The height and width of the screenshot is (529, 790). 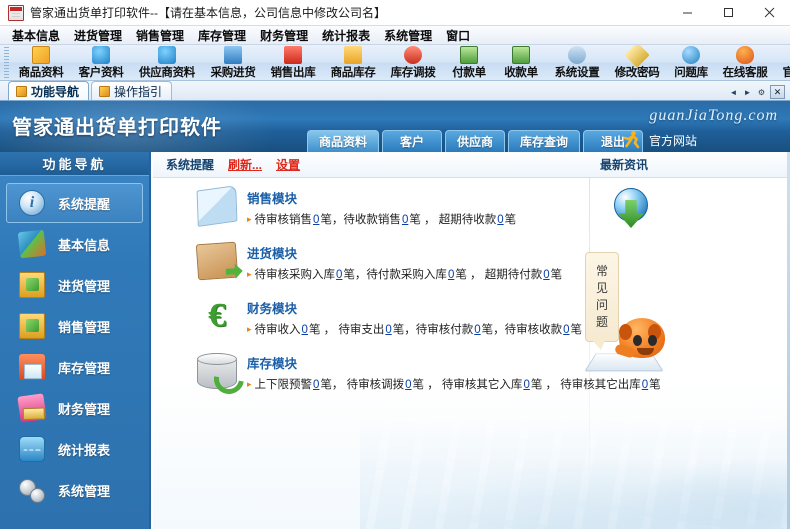 What do you see at coordinates (295, 275) in the screenshot?
I see `stat-text: 待审核采购入库` at bounding box center [295, 275].